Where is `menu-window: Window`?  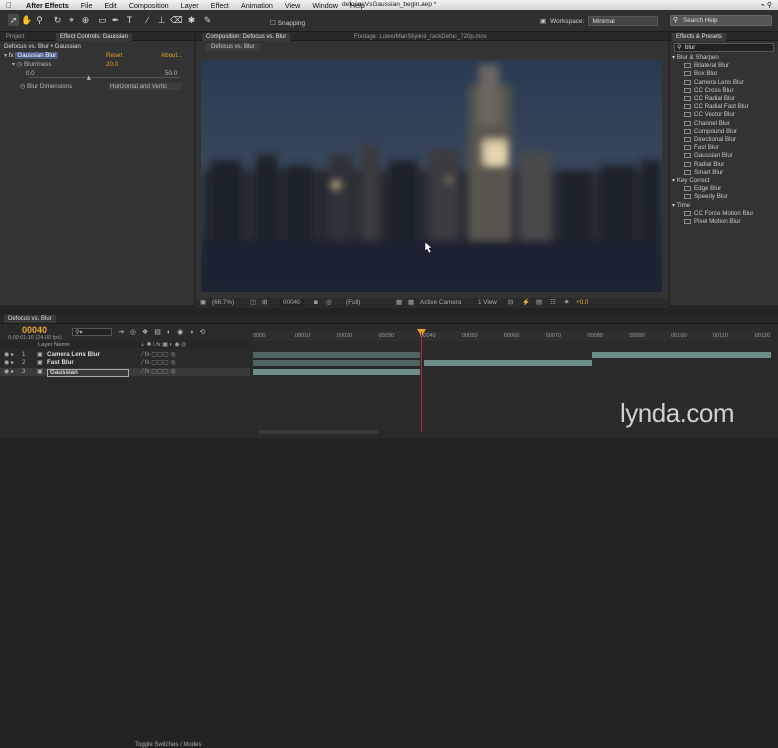
menu-window: Window is located at coordinates (325, 5).